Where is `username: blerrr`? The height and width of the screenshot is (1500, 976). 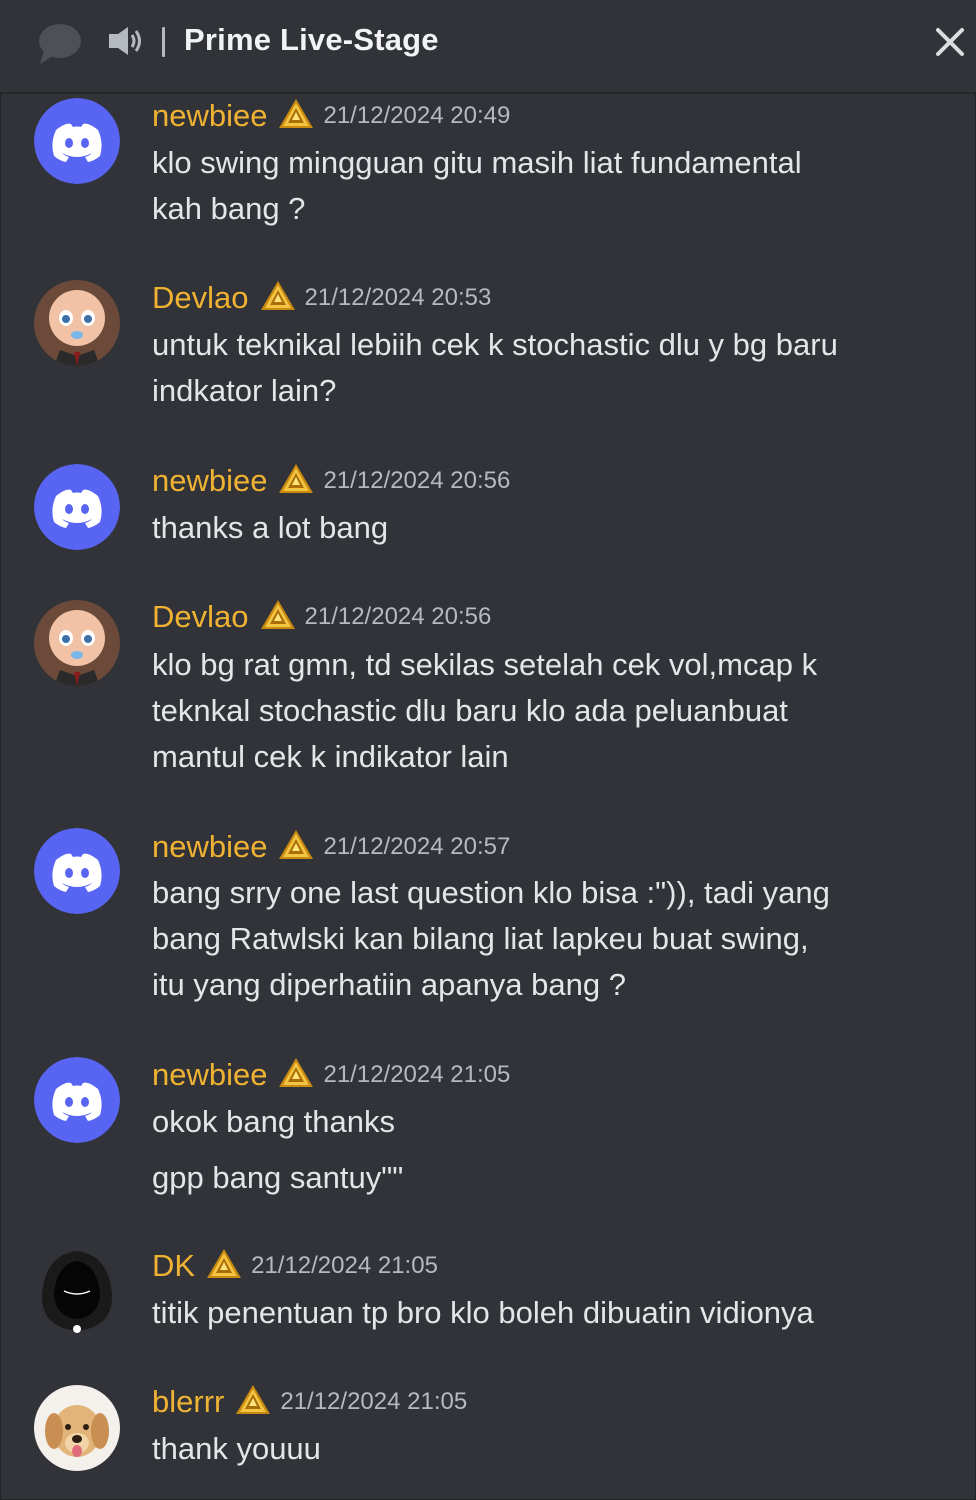
username: blerrr is located at coordinates (188, 1401).